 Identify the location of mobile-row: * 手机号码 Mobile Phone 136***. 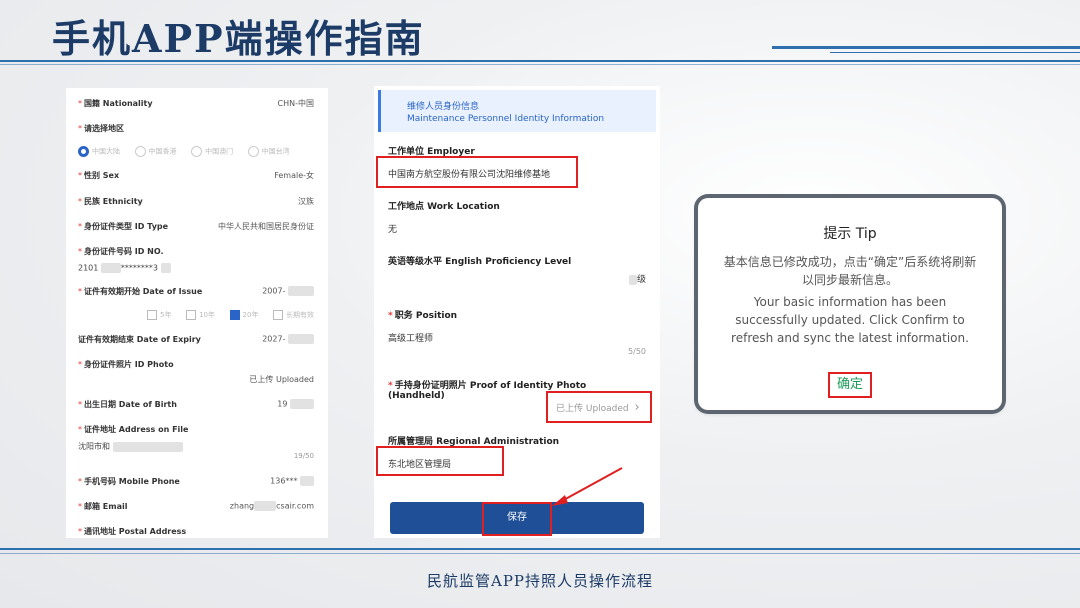
(196, 481).